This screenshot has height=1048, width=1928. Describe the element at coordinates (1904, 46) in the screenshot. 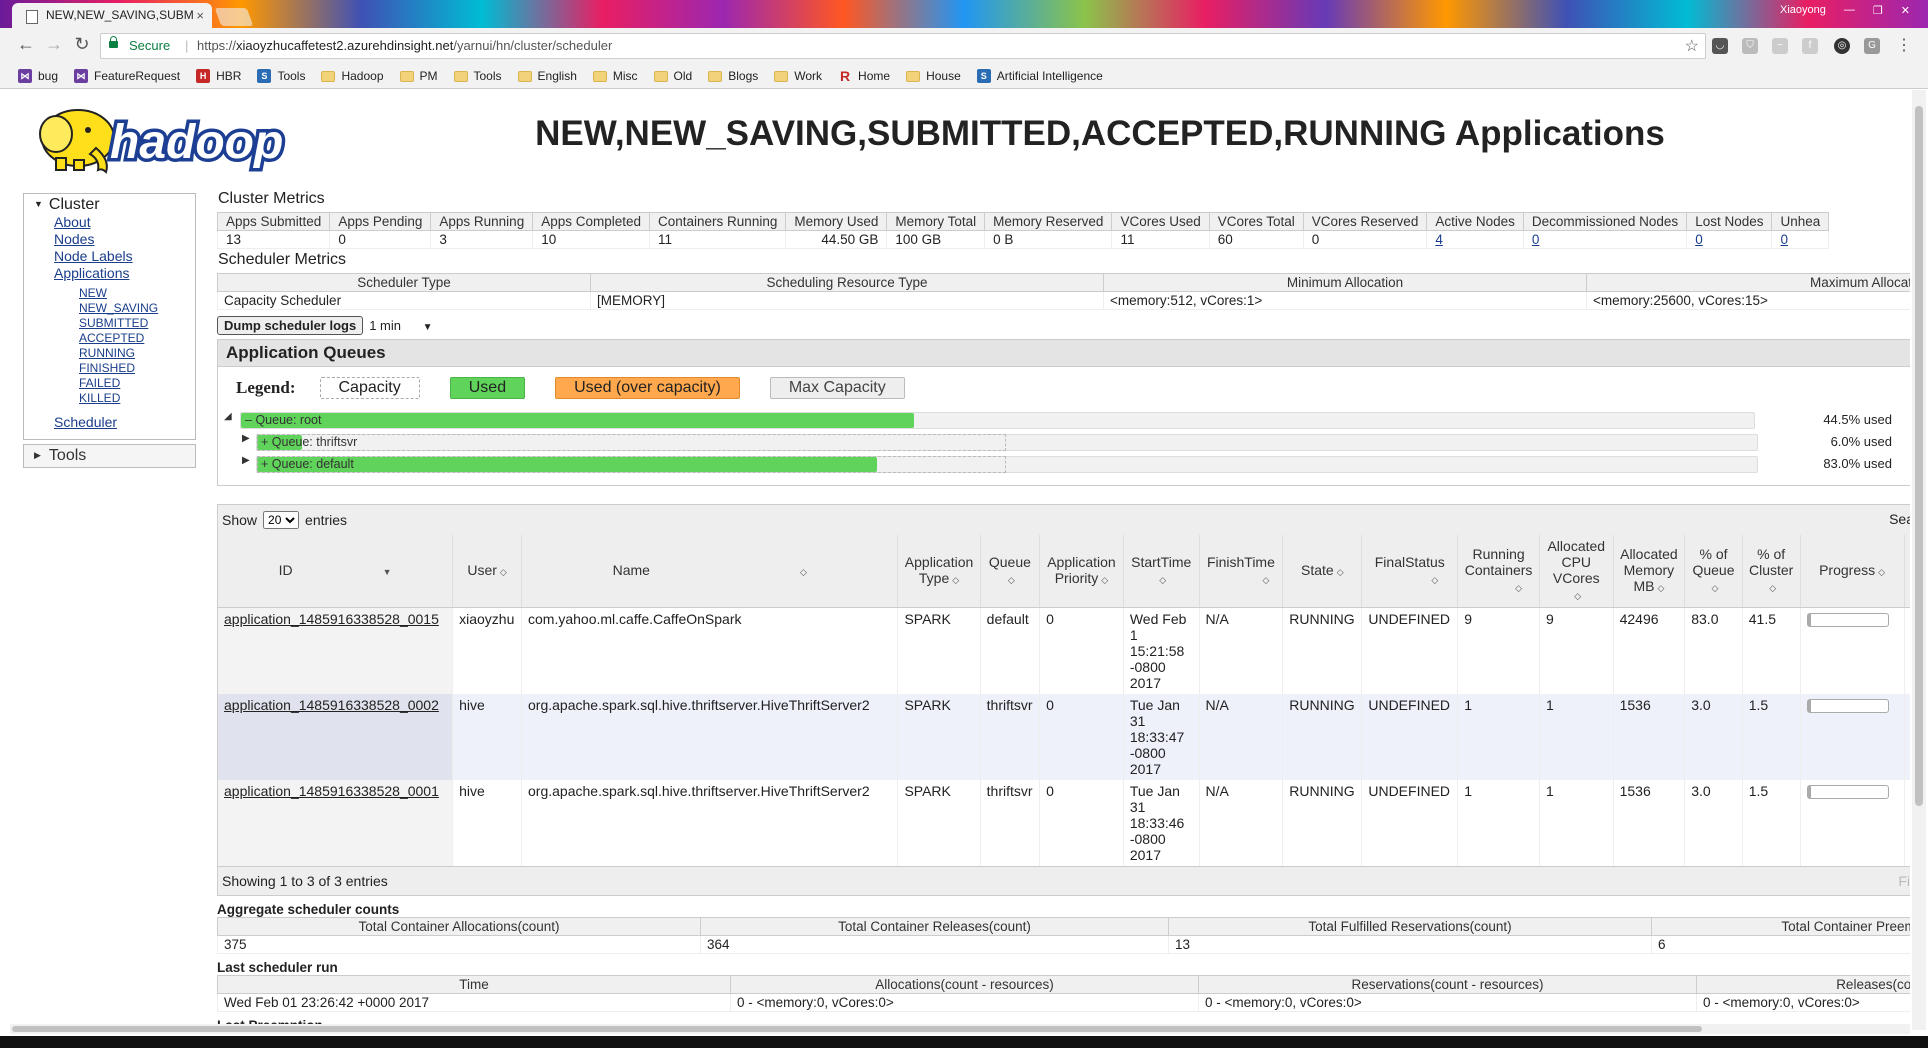

I see `menu-icon: ⋮` at that location.